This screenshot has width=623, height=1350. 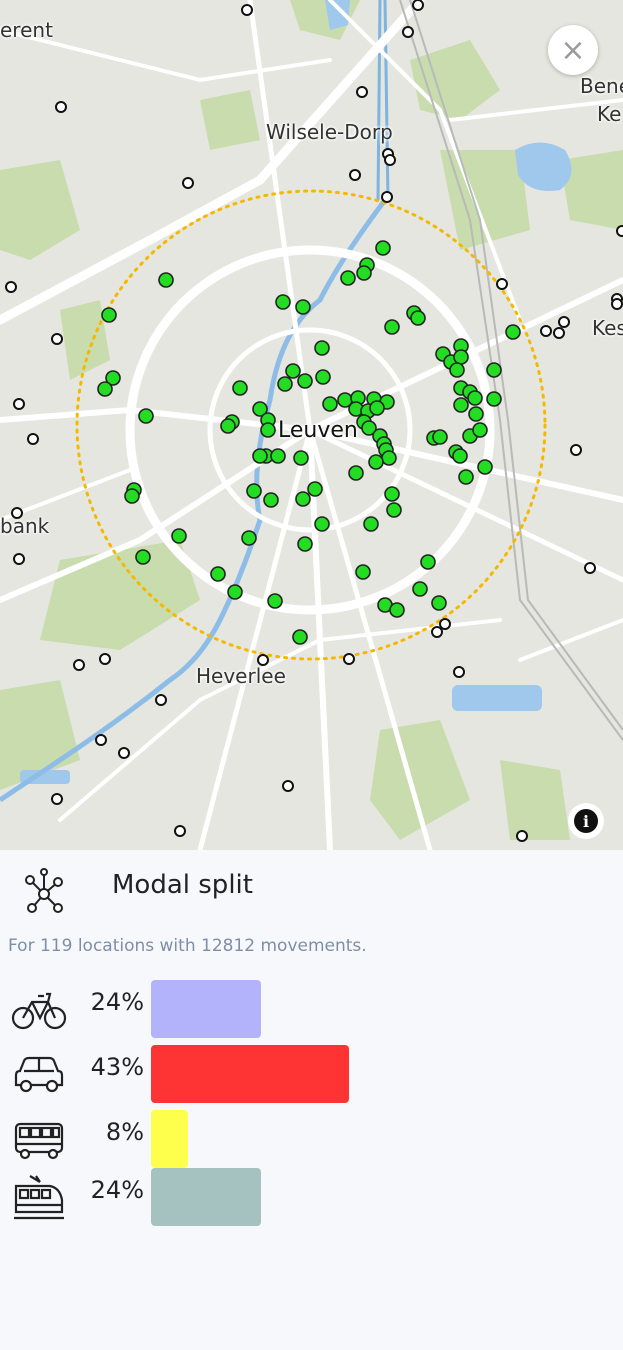 I want to click on info-button: i, so click(x=586, y=821).